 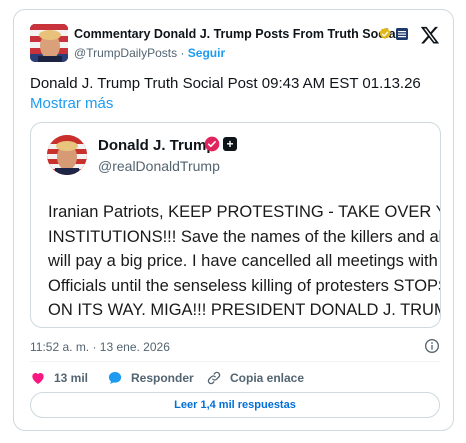 What do you see at coordinates (267, 378) in the screenshot?
I see `copy-link-label: Copia enlace` at bounding box center [267, 378].